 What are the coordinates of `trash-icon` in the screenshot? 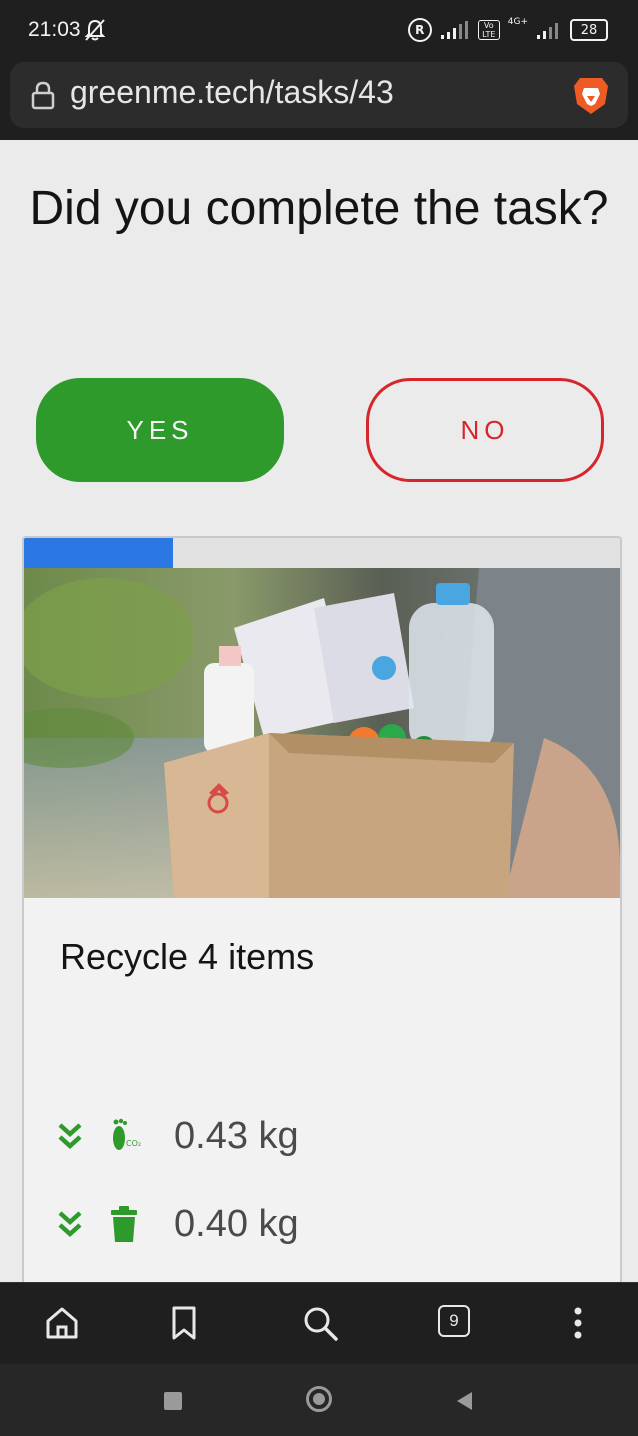 It's located at (124, 1224).